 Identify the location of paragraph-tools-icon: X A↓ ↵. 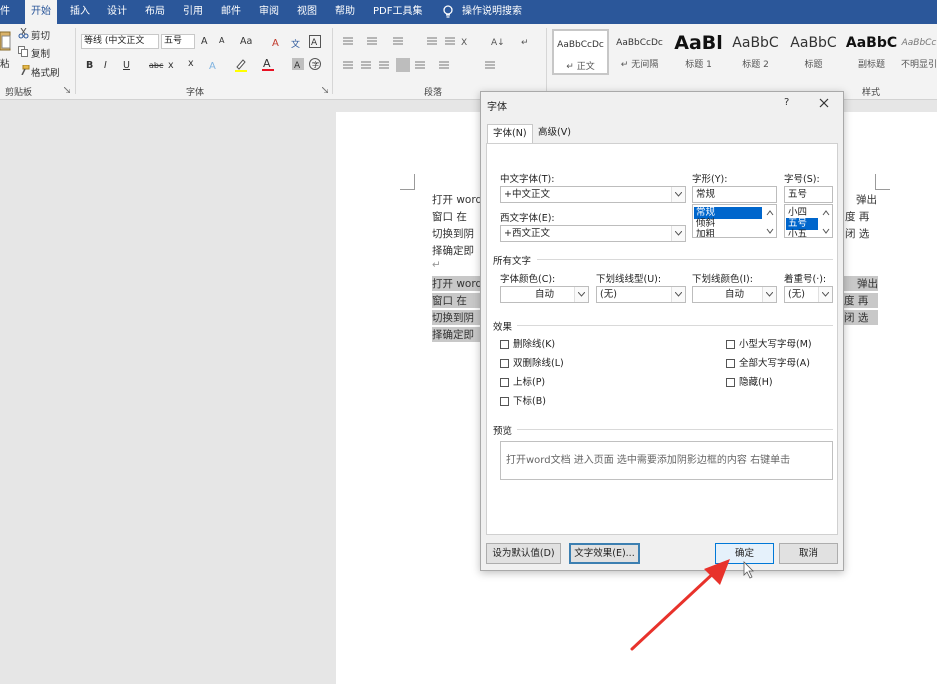
(439, 54).